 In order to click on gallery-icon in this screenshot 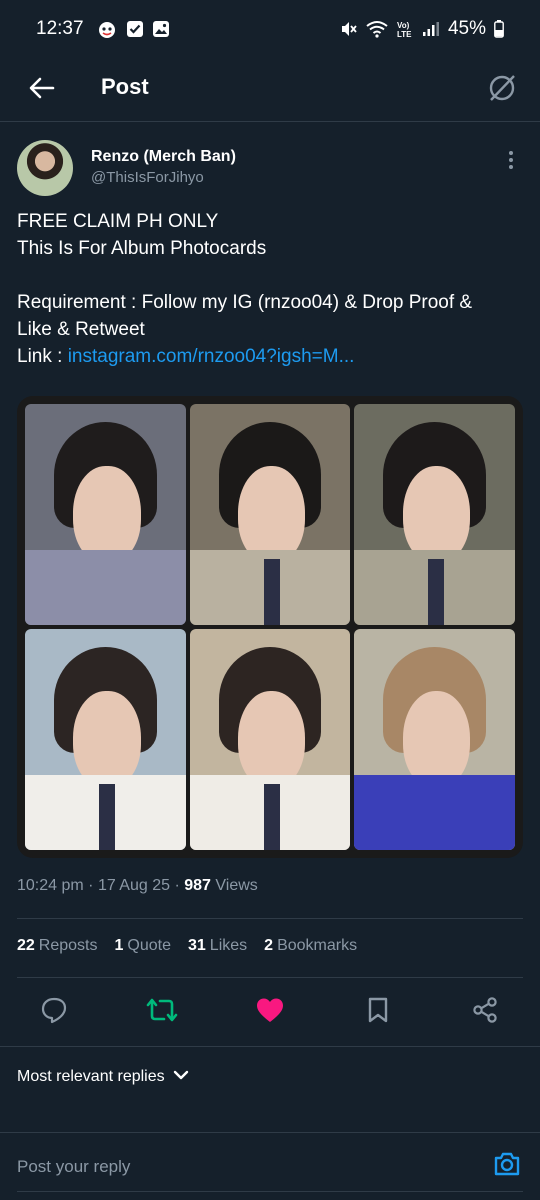, I will do `click(161, 29)`.